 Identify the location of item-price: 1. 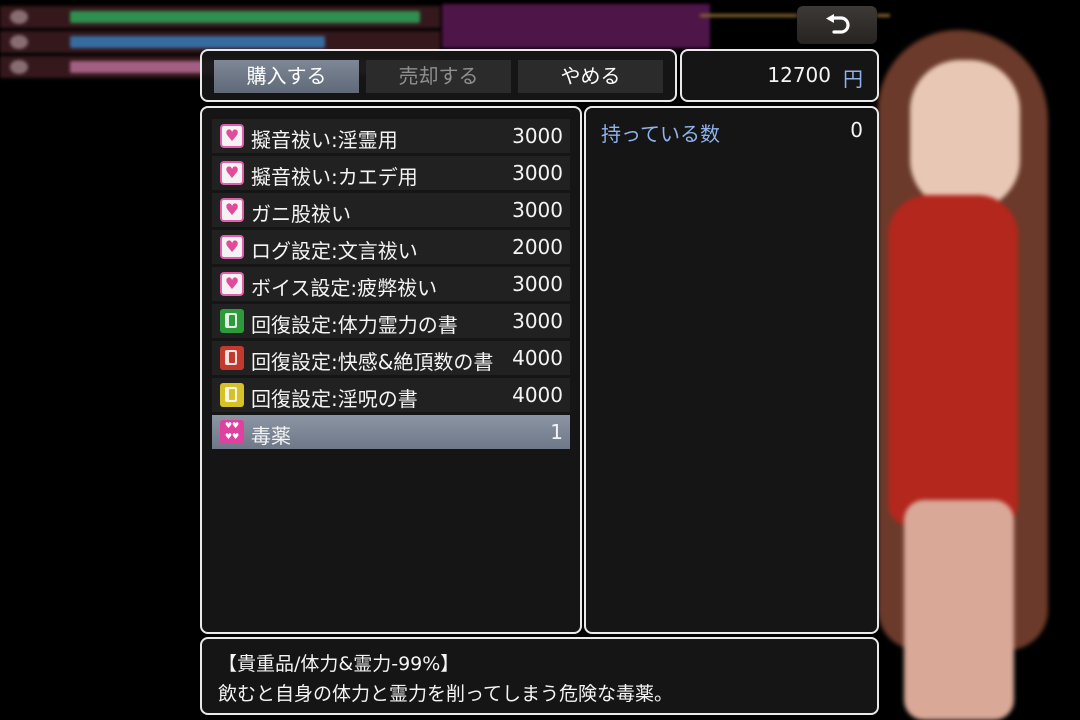
(556, 432).